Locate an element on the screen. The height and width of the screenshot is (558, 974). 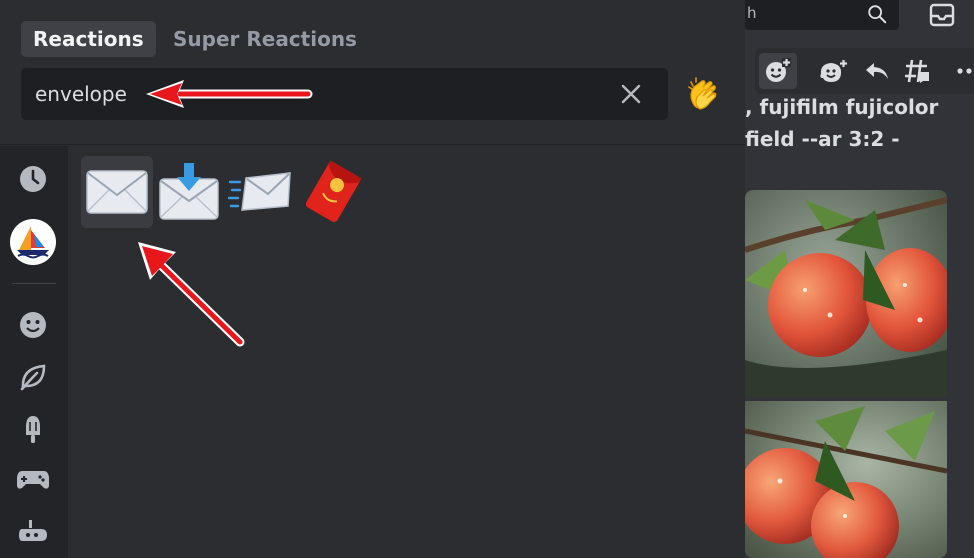
emoji-search-box is located at coordinates (344, 94).